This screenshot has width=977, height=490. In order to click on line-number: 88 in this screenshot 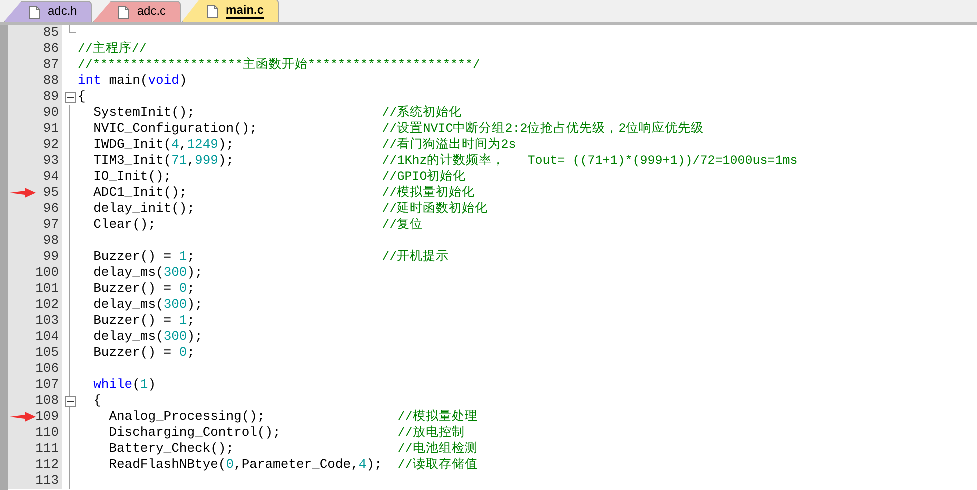, I will do `click(35, 81)`.